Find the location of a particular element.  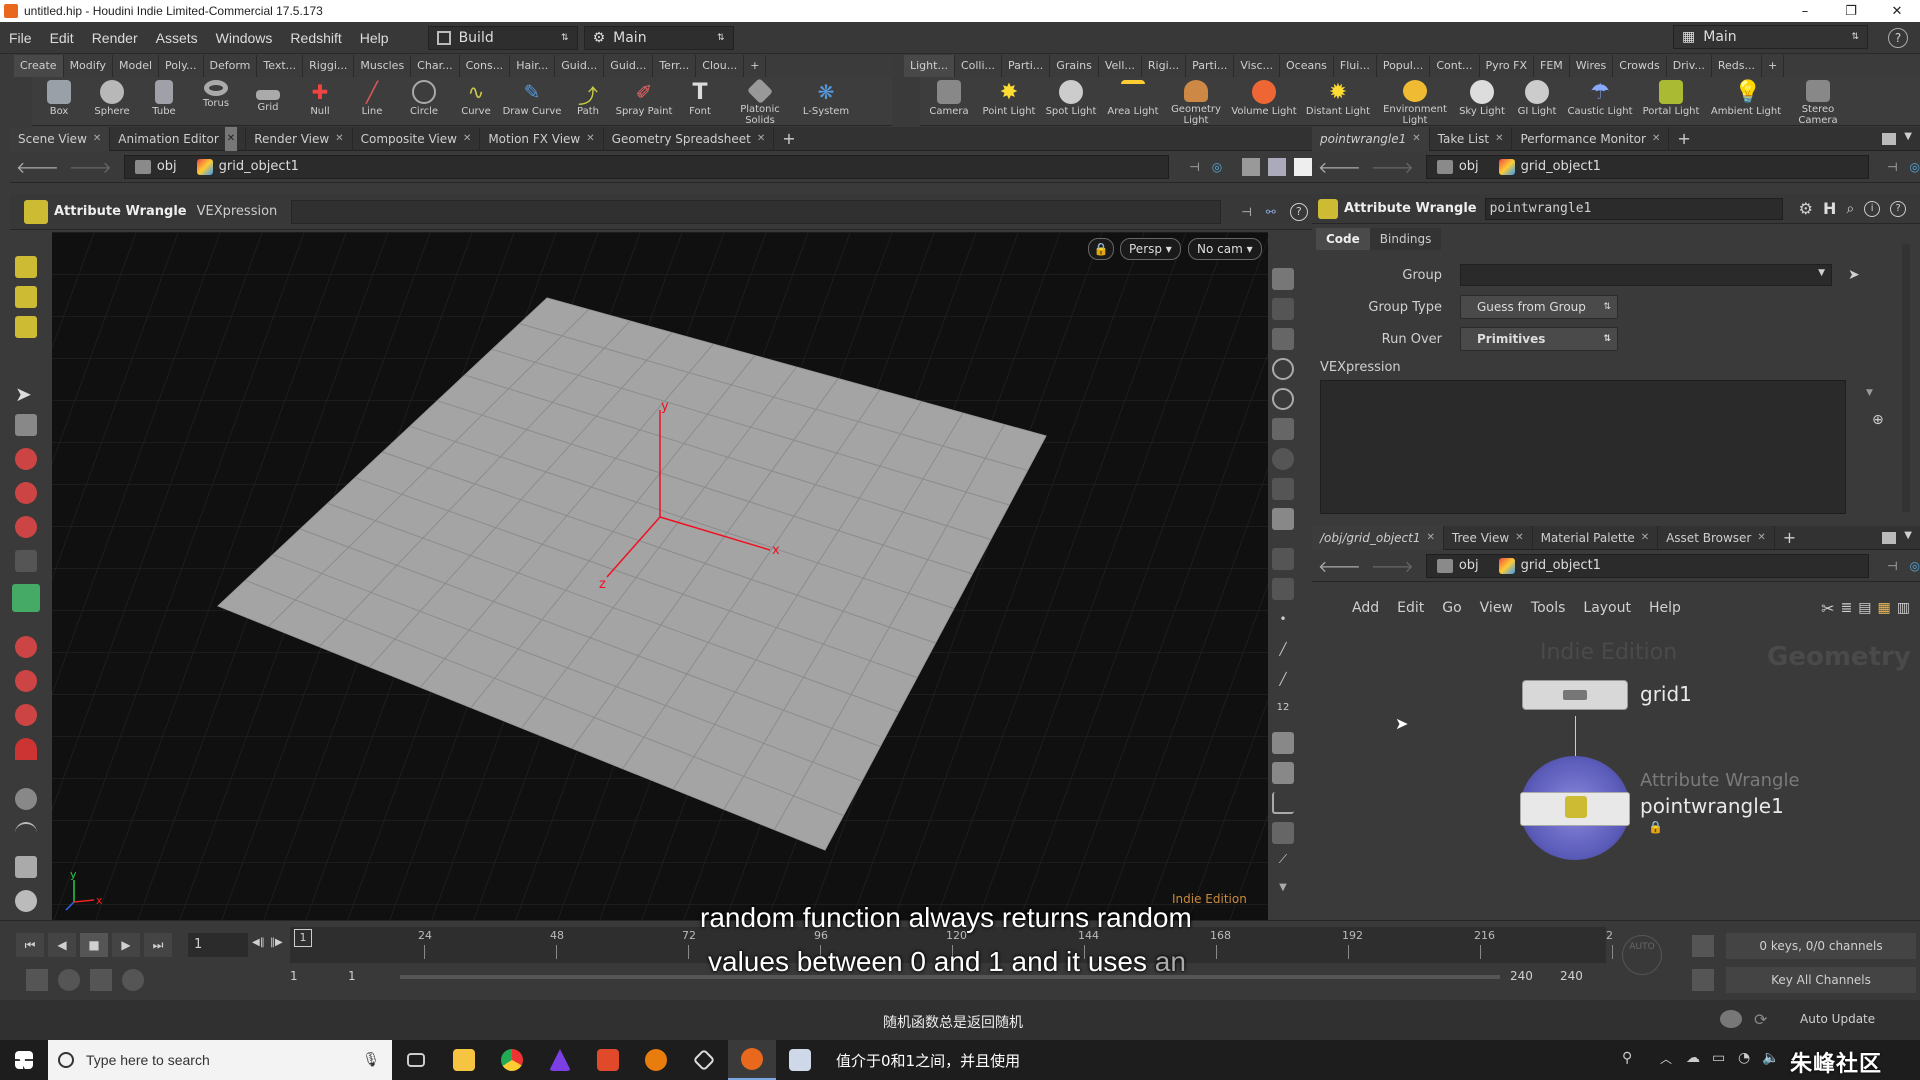

link-icon: ◎ is located at coordinates (1217, 167).